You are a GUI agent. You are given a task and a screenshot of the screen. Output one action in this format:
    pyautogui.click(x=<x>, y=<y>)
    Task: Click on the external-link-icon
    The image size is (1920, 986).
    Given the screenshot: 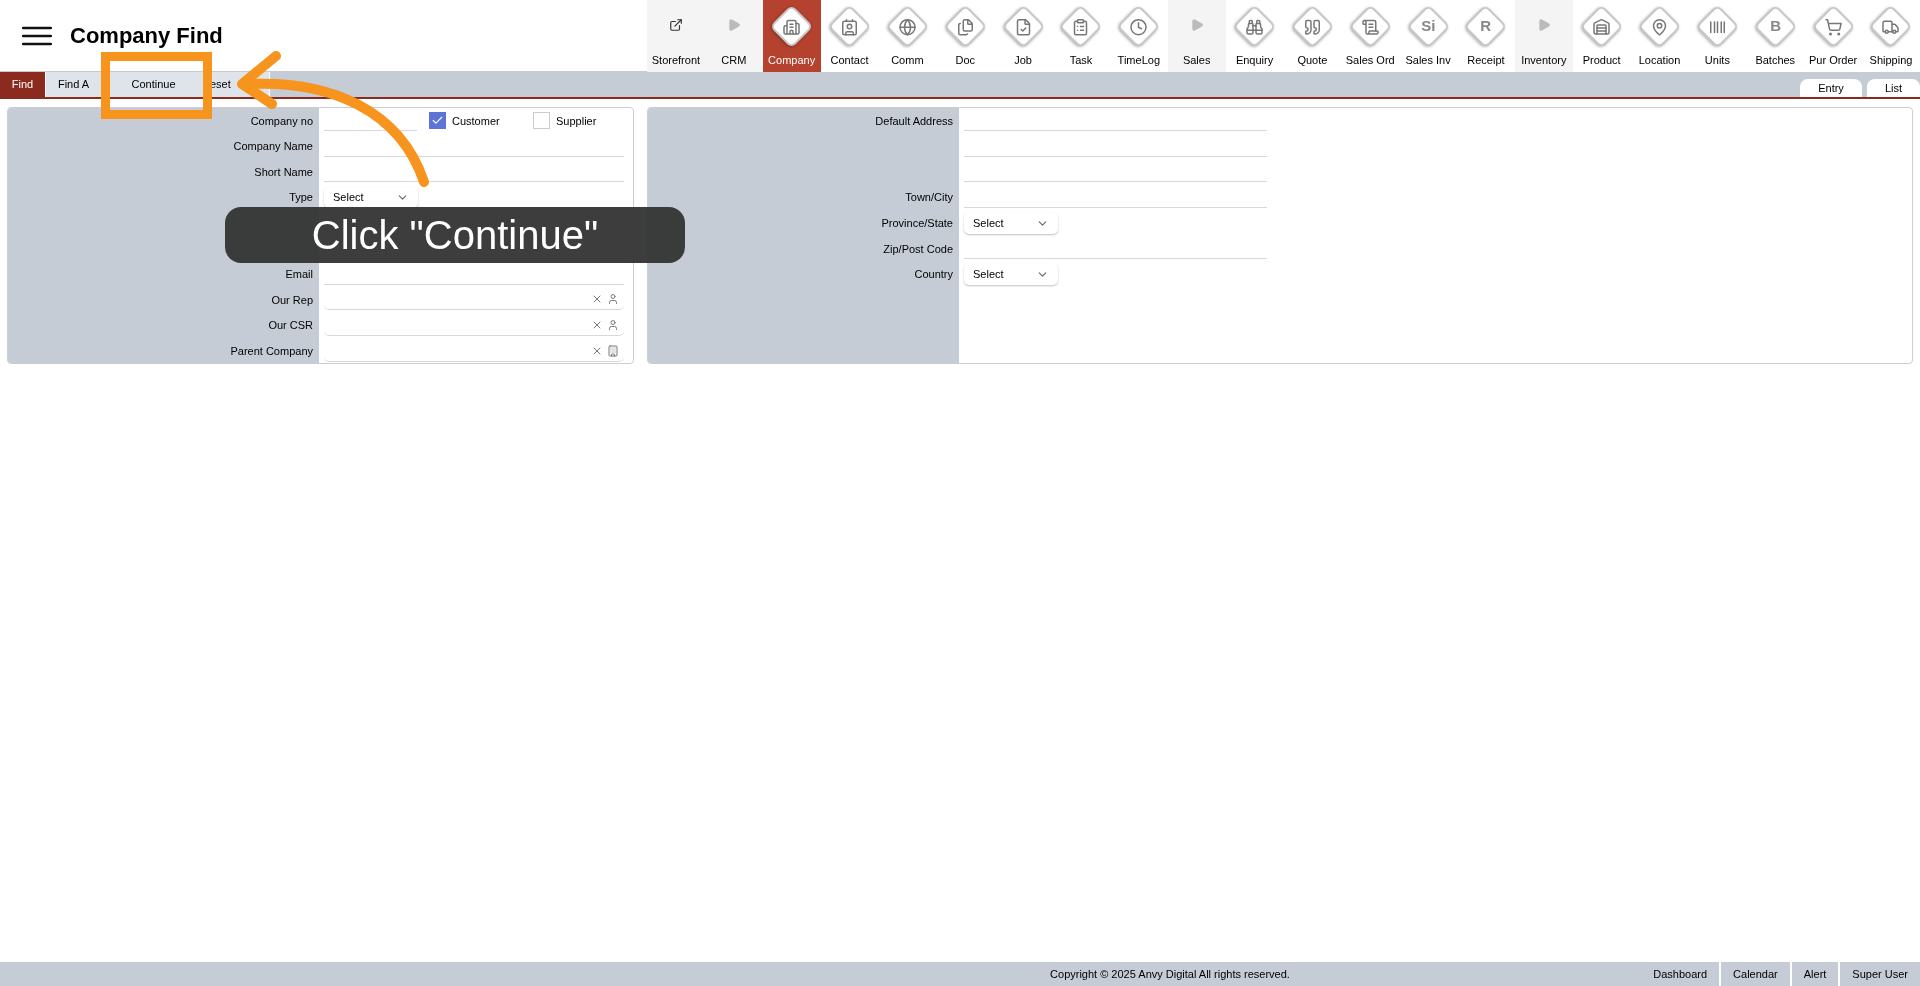 What is the action you would take?
    pyautogui.click(x=675, y=25)
    